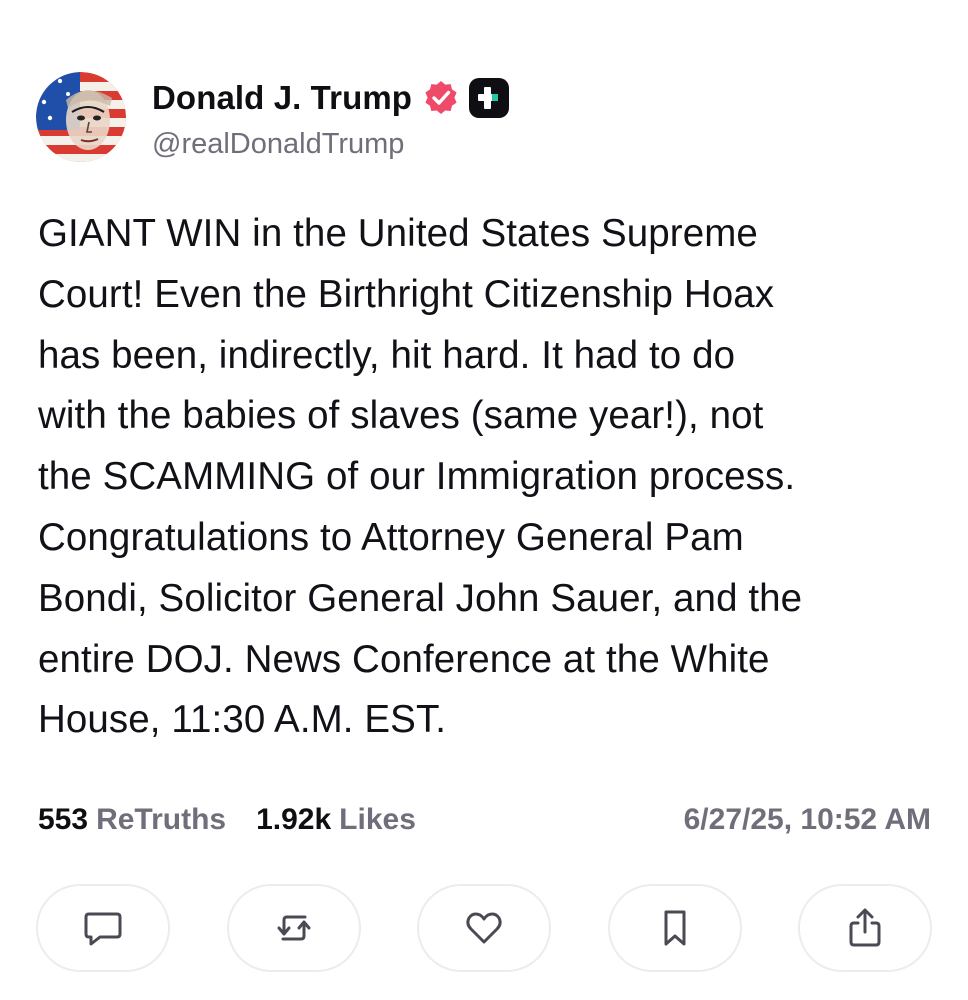  I want to click on retruth-icon, so click(294, 928).